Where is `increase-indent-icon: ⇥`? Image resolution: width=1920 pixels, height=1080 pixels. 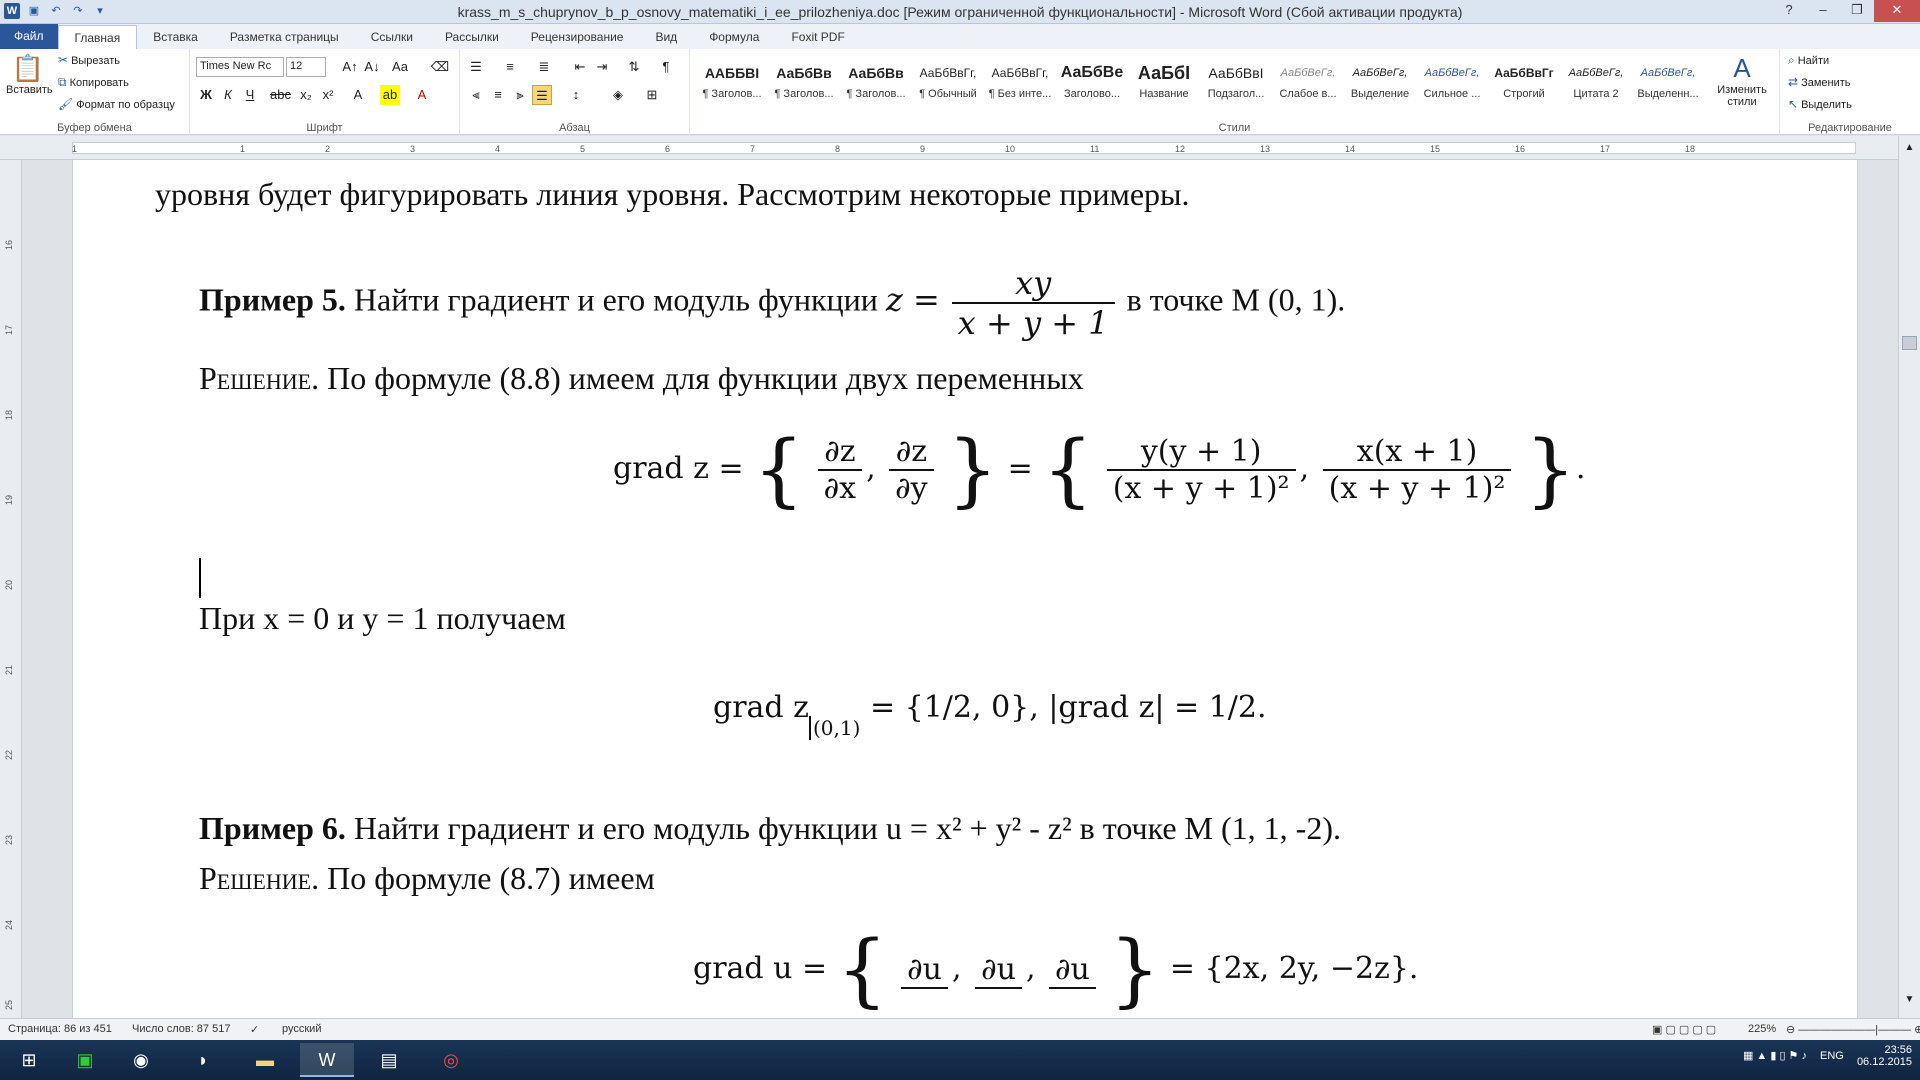 increase-indent-icon: ⇥ is located at coordinates (602, 67).